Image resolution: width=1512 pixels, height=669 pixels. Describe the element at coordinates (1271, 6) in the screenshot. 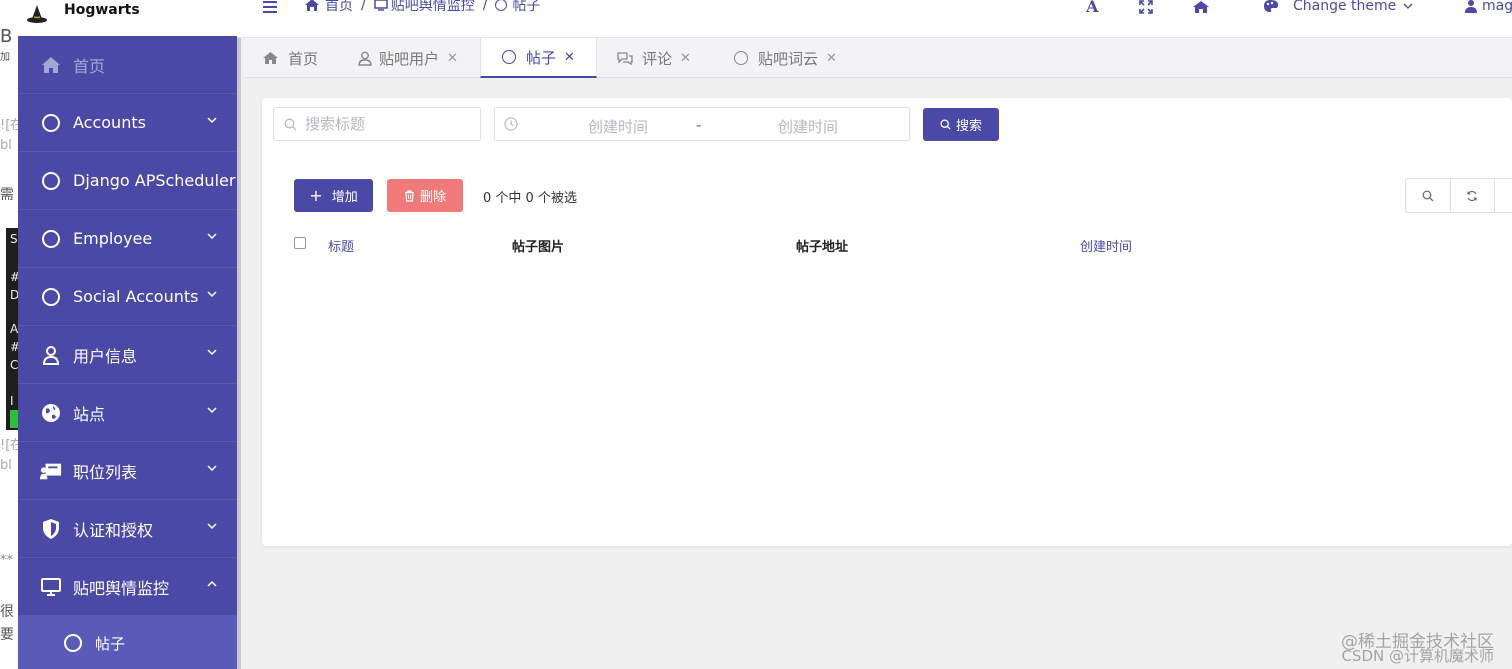

I see `palette-icon` at that location.